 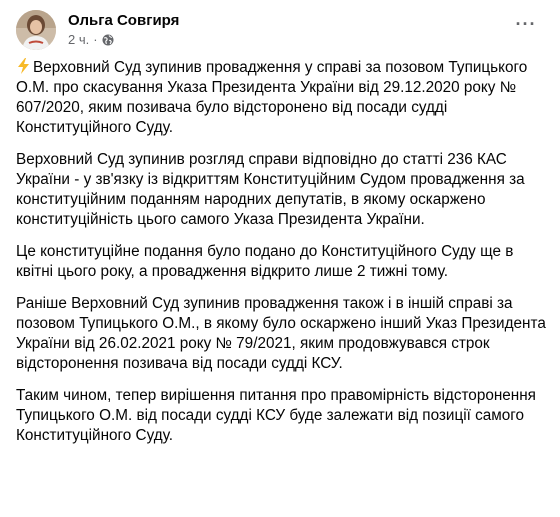 I want to click on avatar, so click(x=36, y=30).